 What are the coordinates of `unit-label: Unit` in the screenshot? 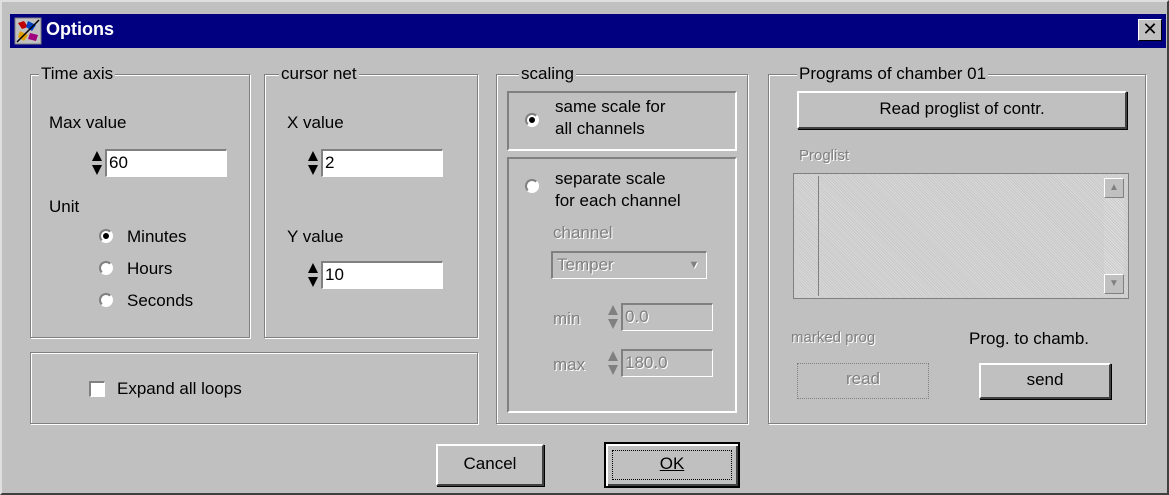 It's located at (64, 206).